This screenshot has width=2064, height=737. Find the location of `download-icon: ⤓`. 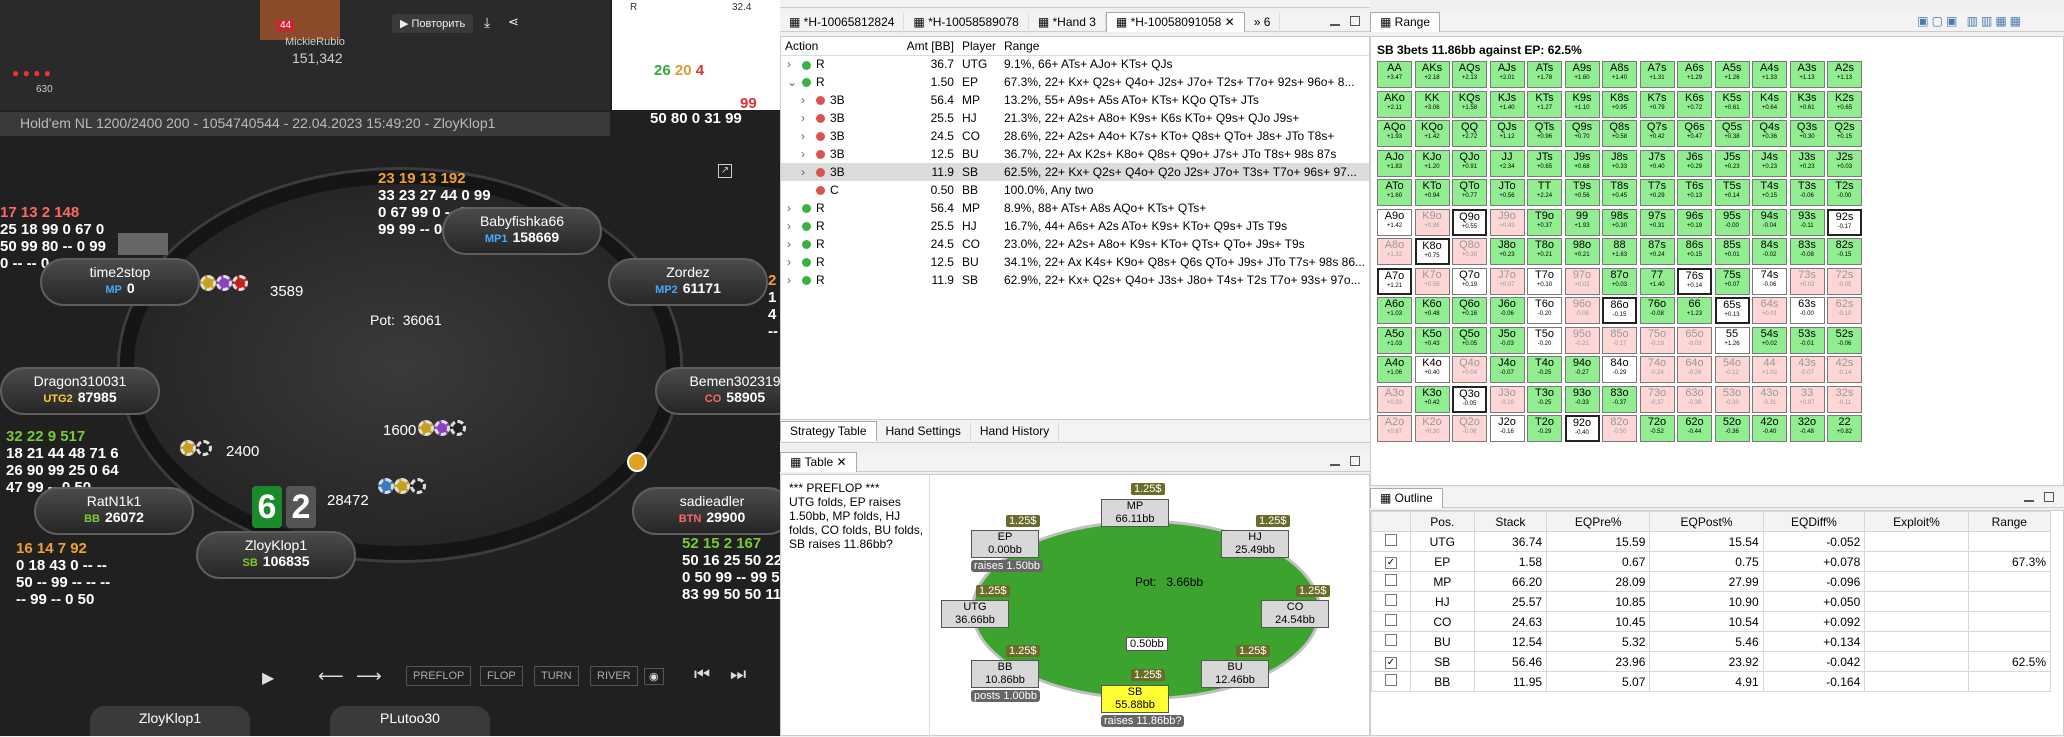

download-icon: ⤓ is located at coordinates (487, 22).